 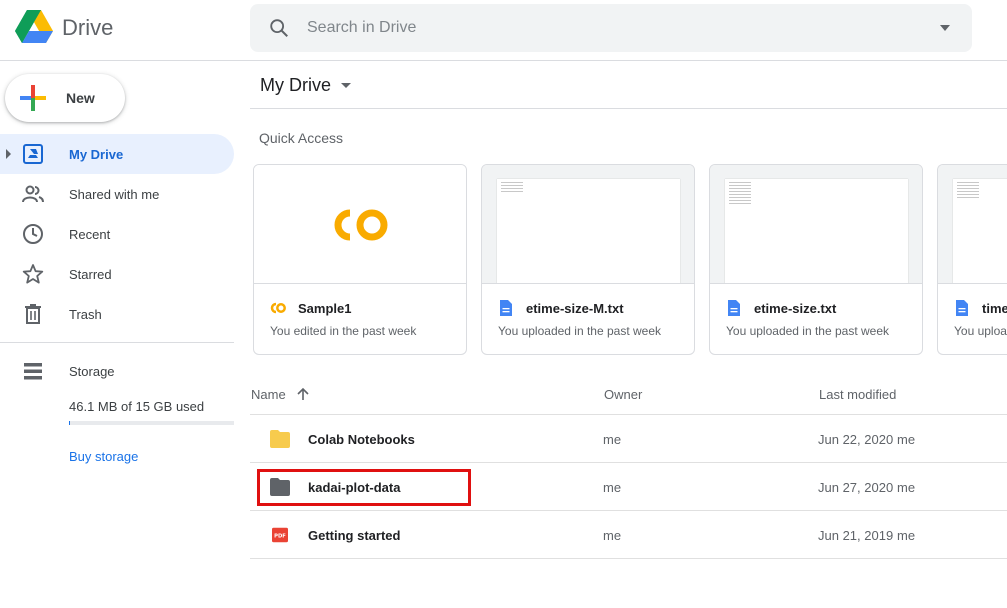 What do you see at coordinates (361, 439) in the screenshot?
I see `row-name: Colab Notebooks` at bounding box center [361, 439].